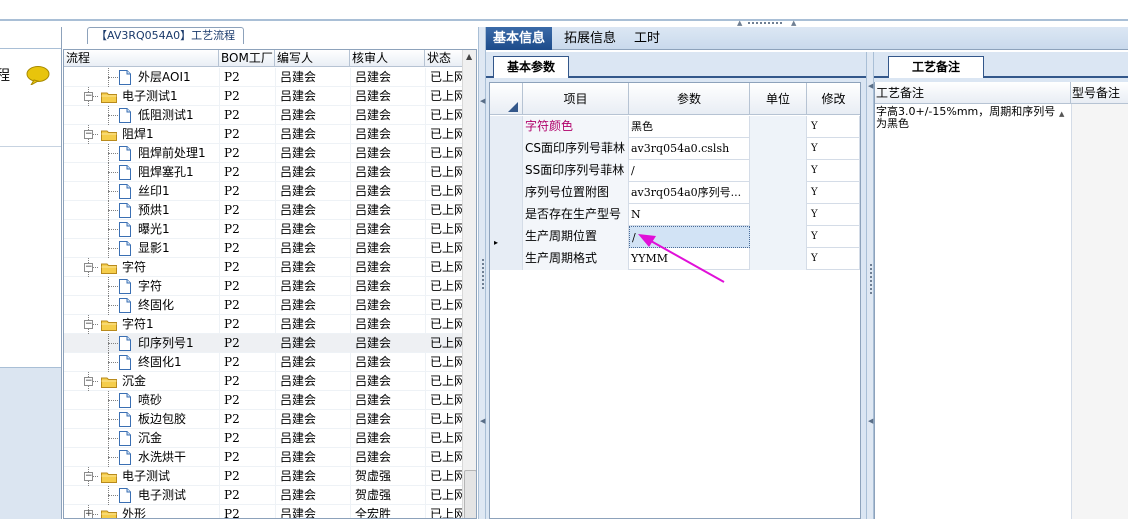  What do you see at coordinates (531, 67) in the screenshot?
I see `tab-basic-params: 基本参数` at bounding box center [531, 67].